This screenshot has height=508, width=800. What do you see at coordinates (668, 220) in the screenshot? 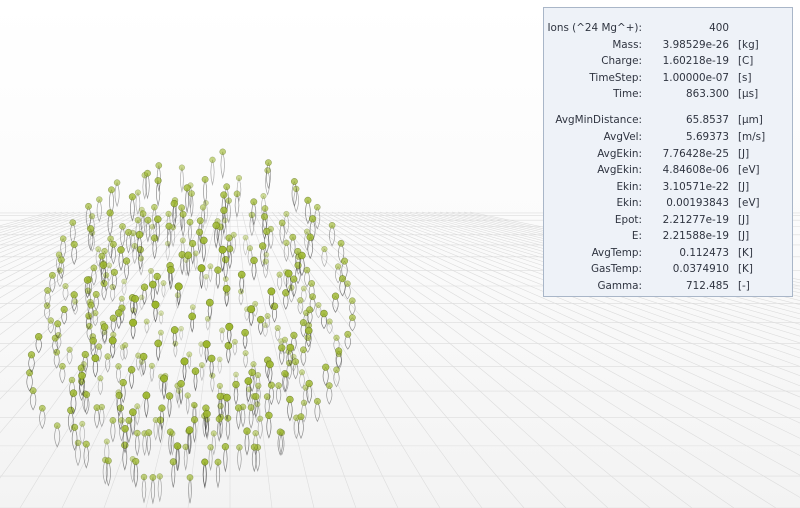
I see `stat-row-epot: Epot: 2.21277e-19 [J]` at bounding box center [668, 220].